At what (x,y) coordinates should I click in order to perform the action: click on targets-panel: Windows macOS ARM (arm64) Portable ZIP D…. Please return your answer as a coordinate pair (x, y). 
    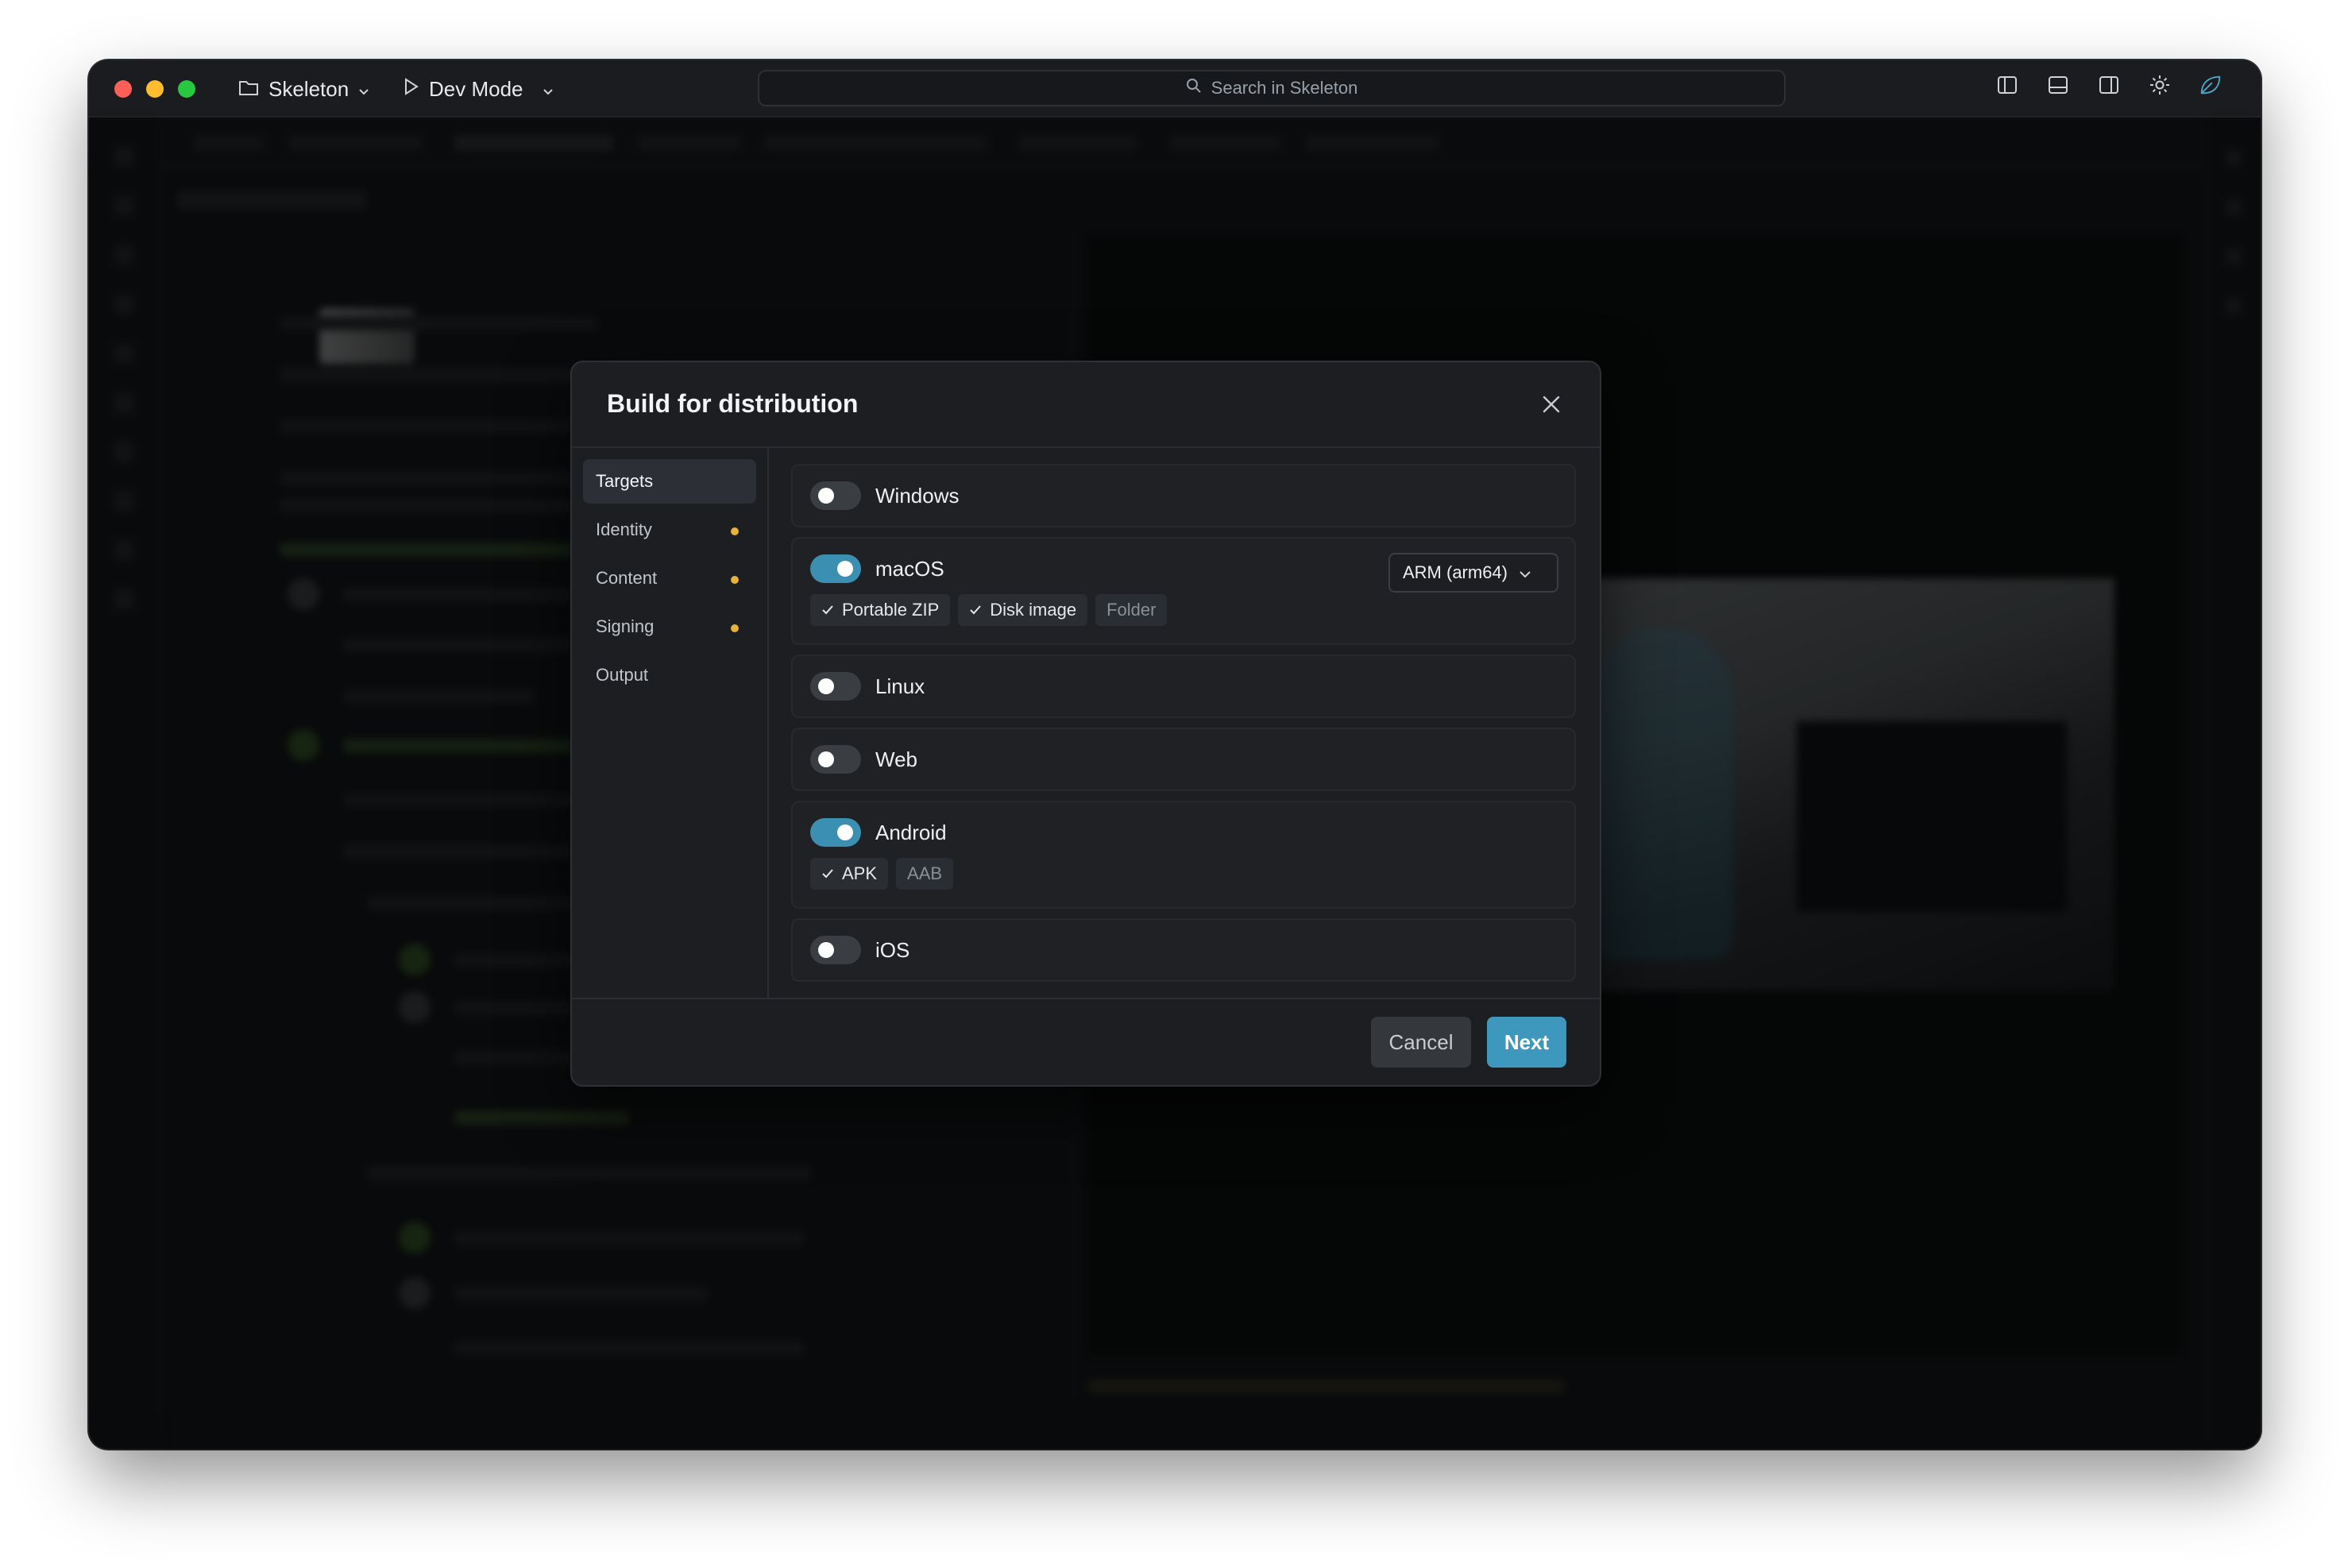
    Looking at the image, I should click on (1185, 723).